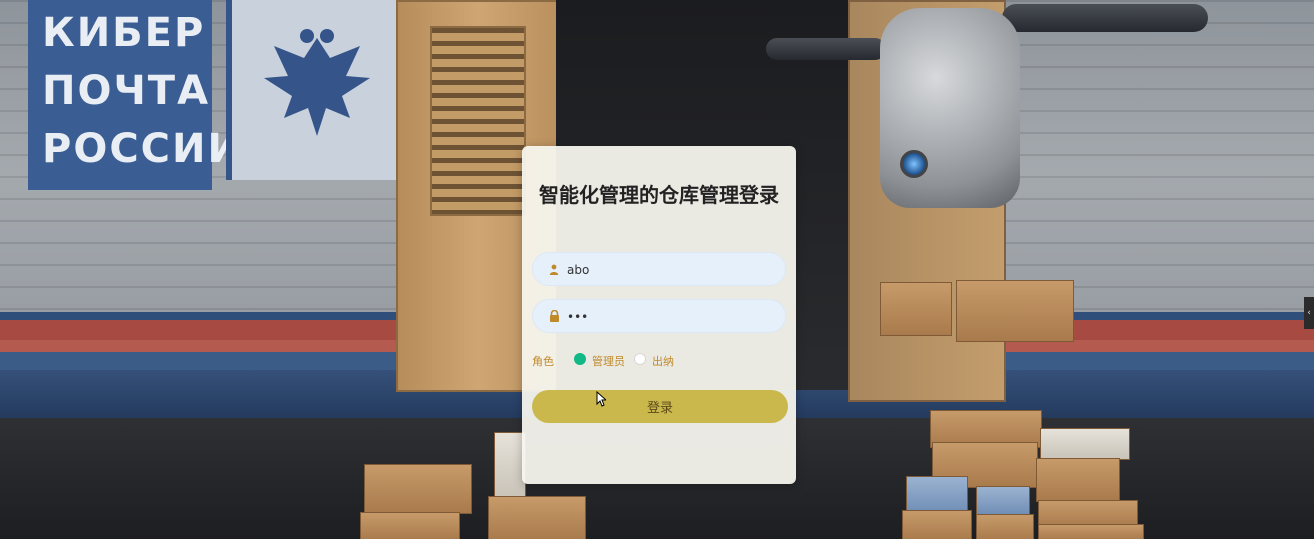 This screenshot has width=1314, height=539. What do you see at coordinates (580, 359) in the screenshot?
I see `role-radio-admin` at bounding box center [580, 359].